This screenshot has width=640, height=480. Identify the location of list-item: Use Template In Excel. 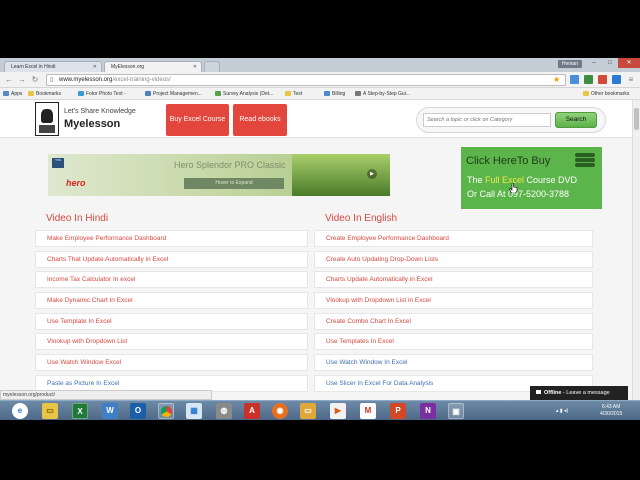
(171, 321).